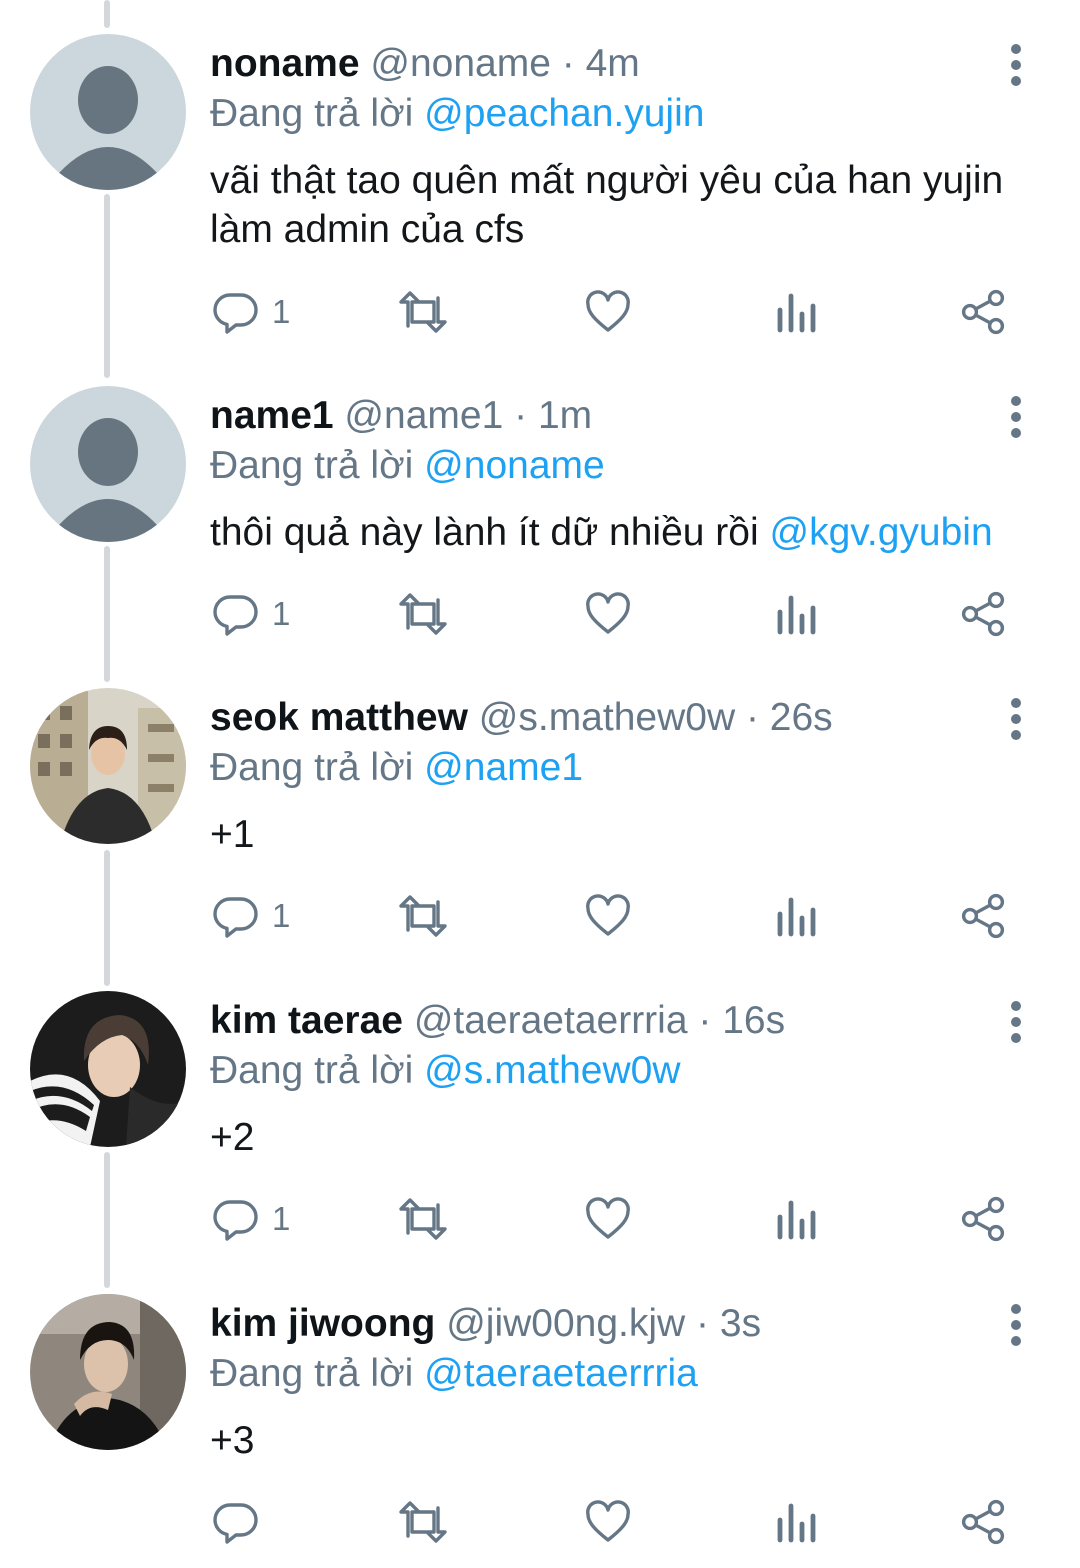 This screenshot has height=1568, width=1080. I want to click on replying-to: Đang trả lời @peachan.yujin, so click(457, 114).